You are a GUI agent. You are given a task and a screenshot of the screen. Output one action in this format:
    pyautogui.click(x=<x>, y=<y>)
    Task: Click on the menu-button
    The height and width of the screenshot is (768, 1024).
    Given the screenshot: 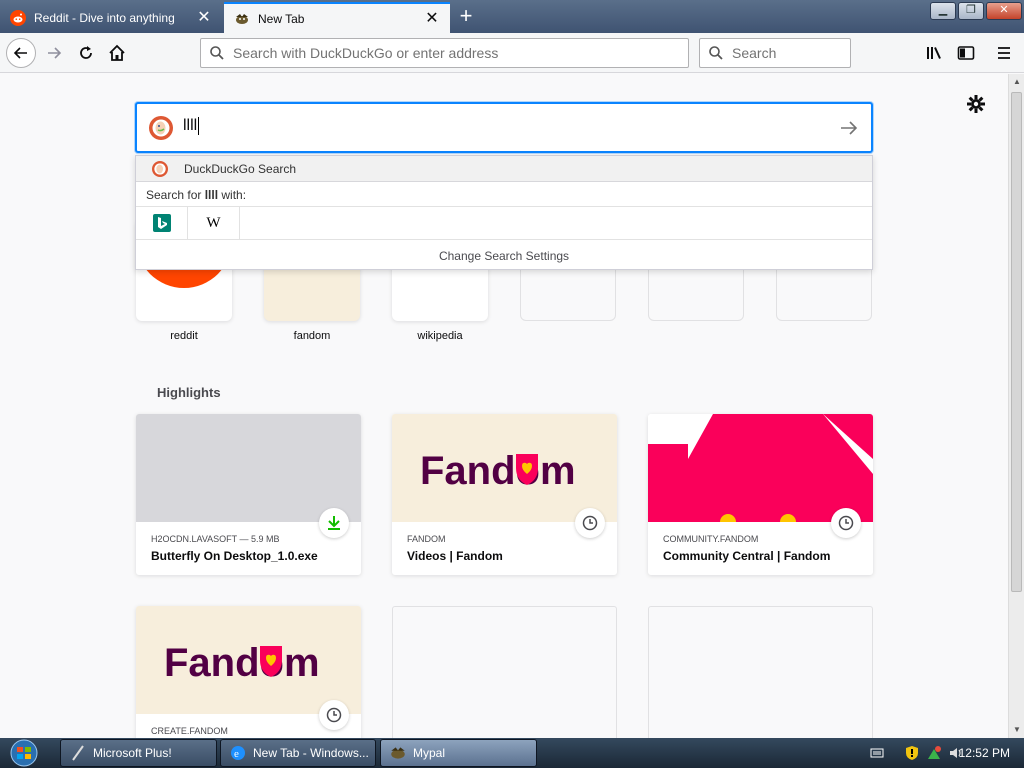 What is the action you would take?
    pyautogui.click(x=1004, y=53)
    